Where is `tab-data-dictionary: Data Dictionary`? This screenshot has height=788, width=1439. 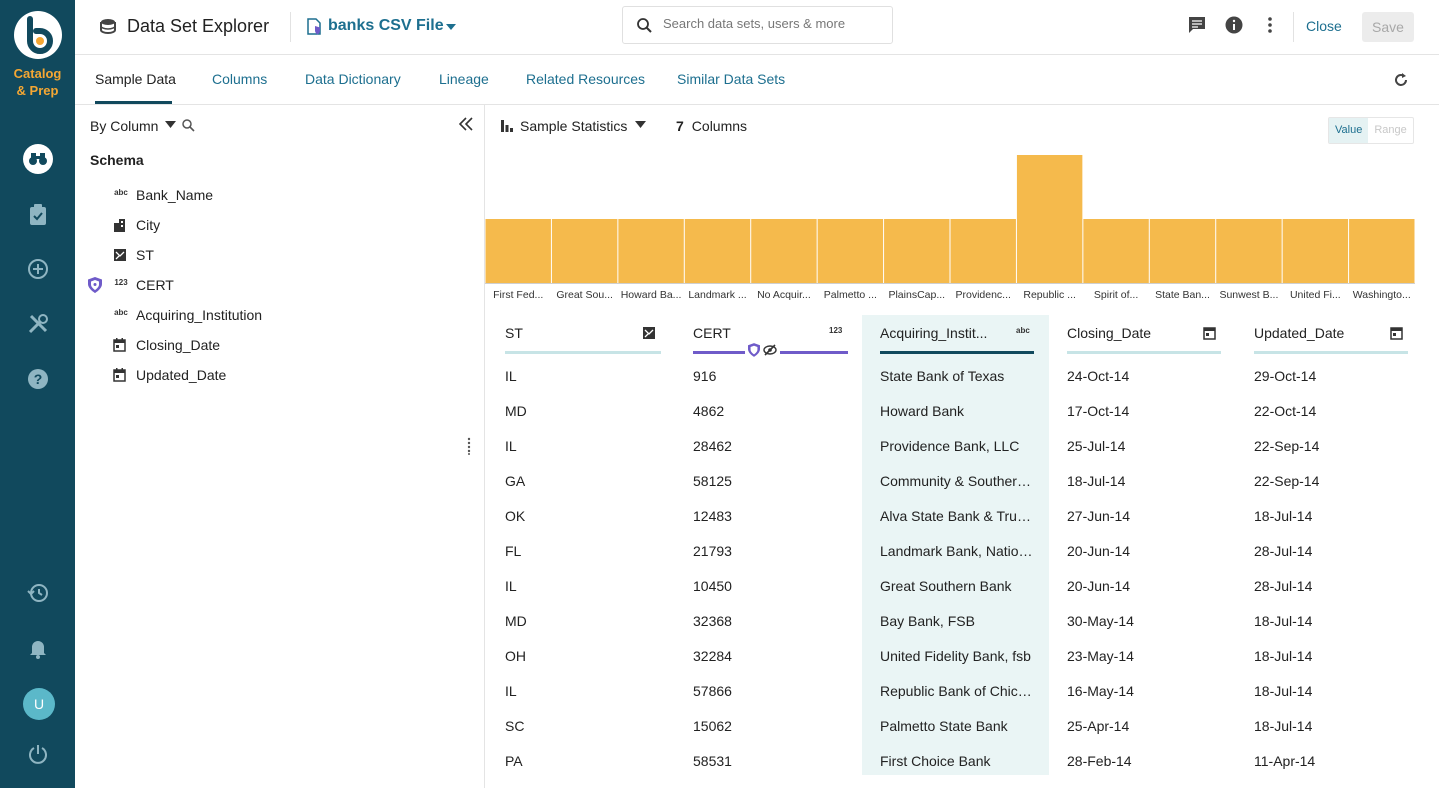 tab-data-dictionary: Data Dictionary is located at coordinates (353, 79).